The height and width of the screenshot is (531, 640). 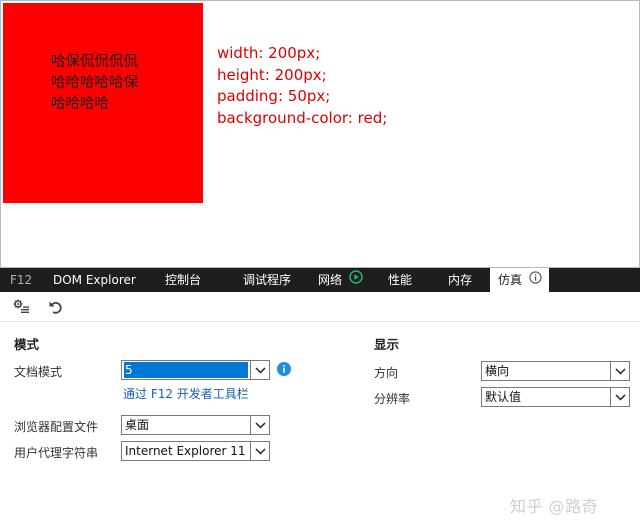 I want to click on orientation-label: 方向, so click(x=386, y=373).